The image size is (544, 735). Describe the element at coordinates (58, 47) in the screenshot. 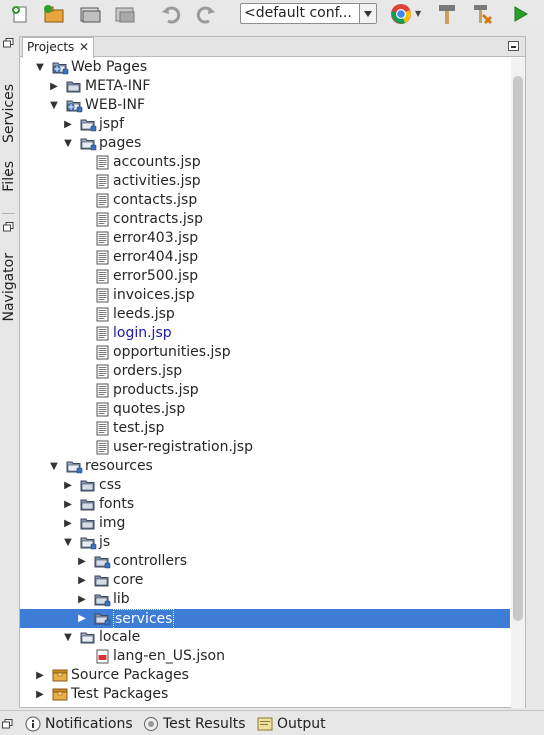

I see `tab-projects: Projects ✕` at that location.